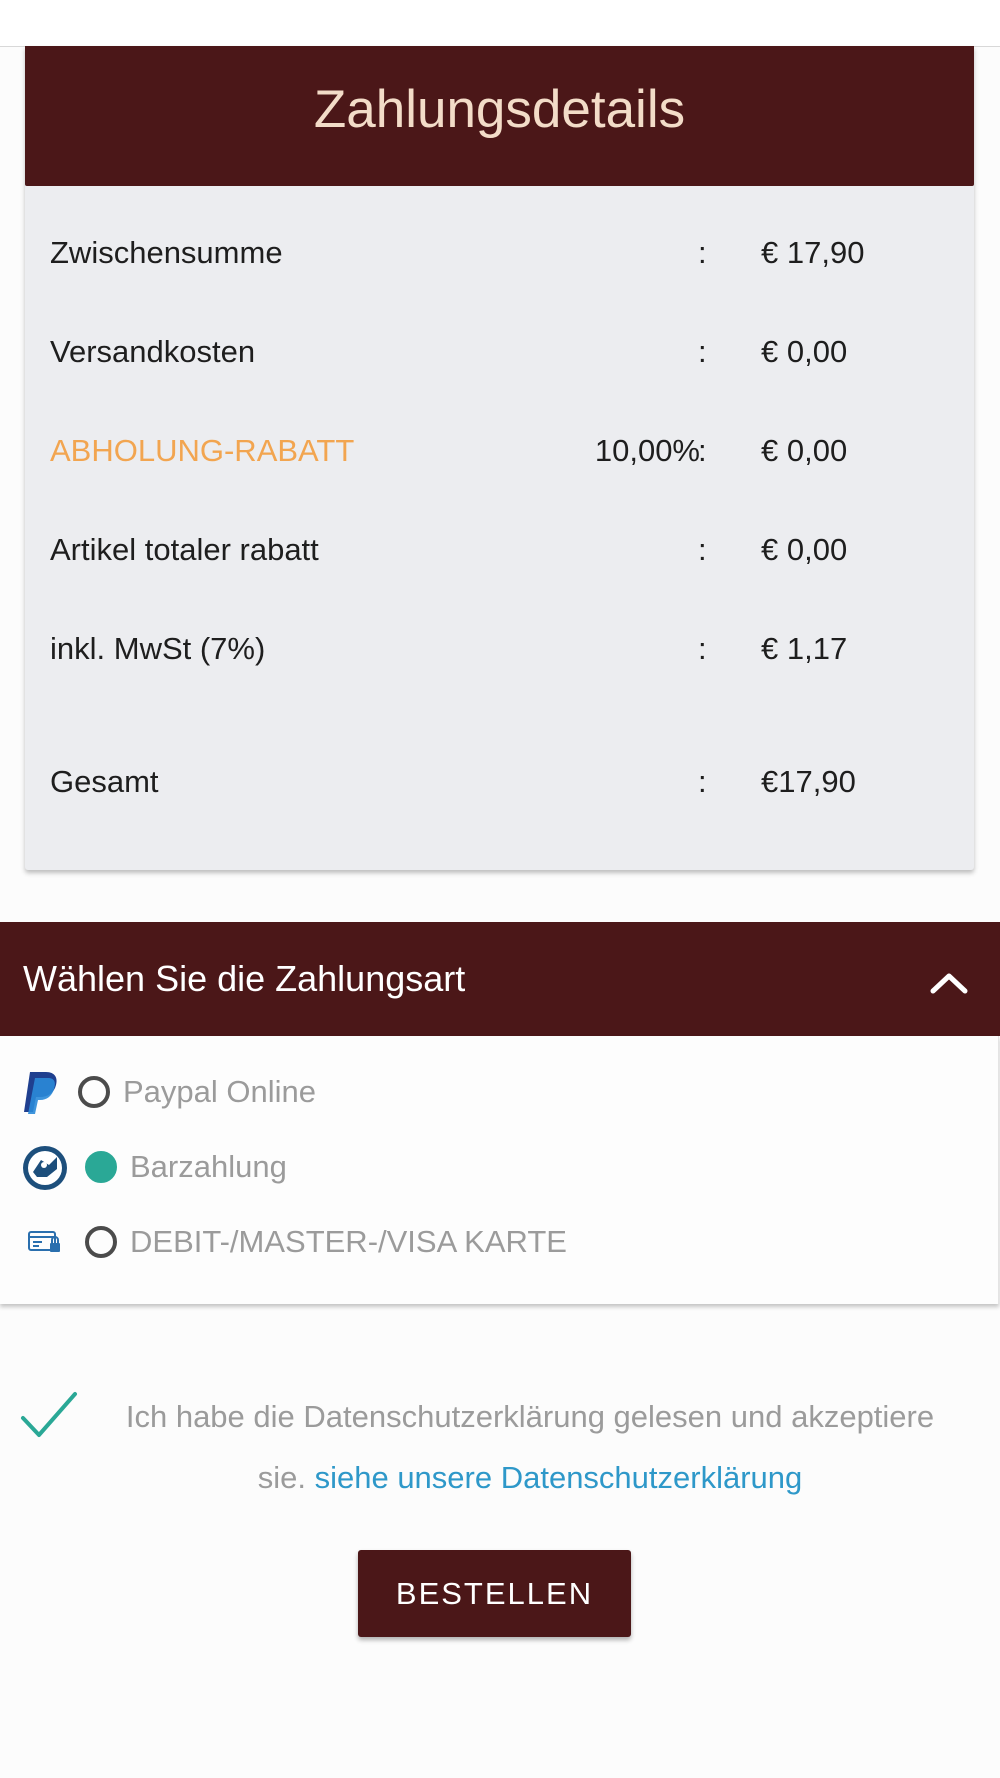 Image resolution: width=1000 pixels, height=1778 pixels. What do you see at coordinates (813, 252) in the screenshot?
I see `subtotal-value: € 17,90` at bounding box center [813, 252].